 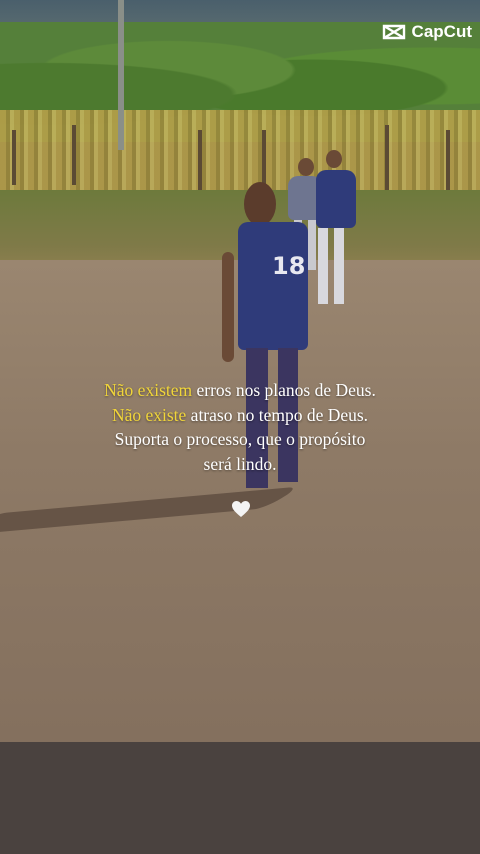 What do you see at coordinates (148, 390) in the screenshot?
I see `caption-highlight: Não existem` at bounding box center [148, 390].